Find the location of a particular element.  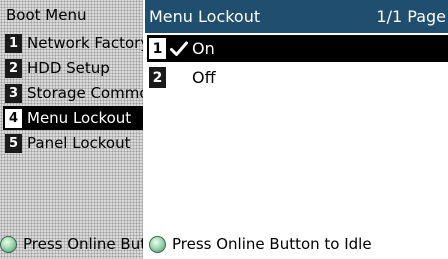

option-label: On is located at coordinates (203, 48).